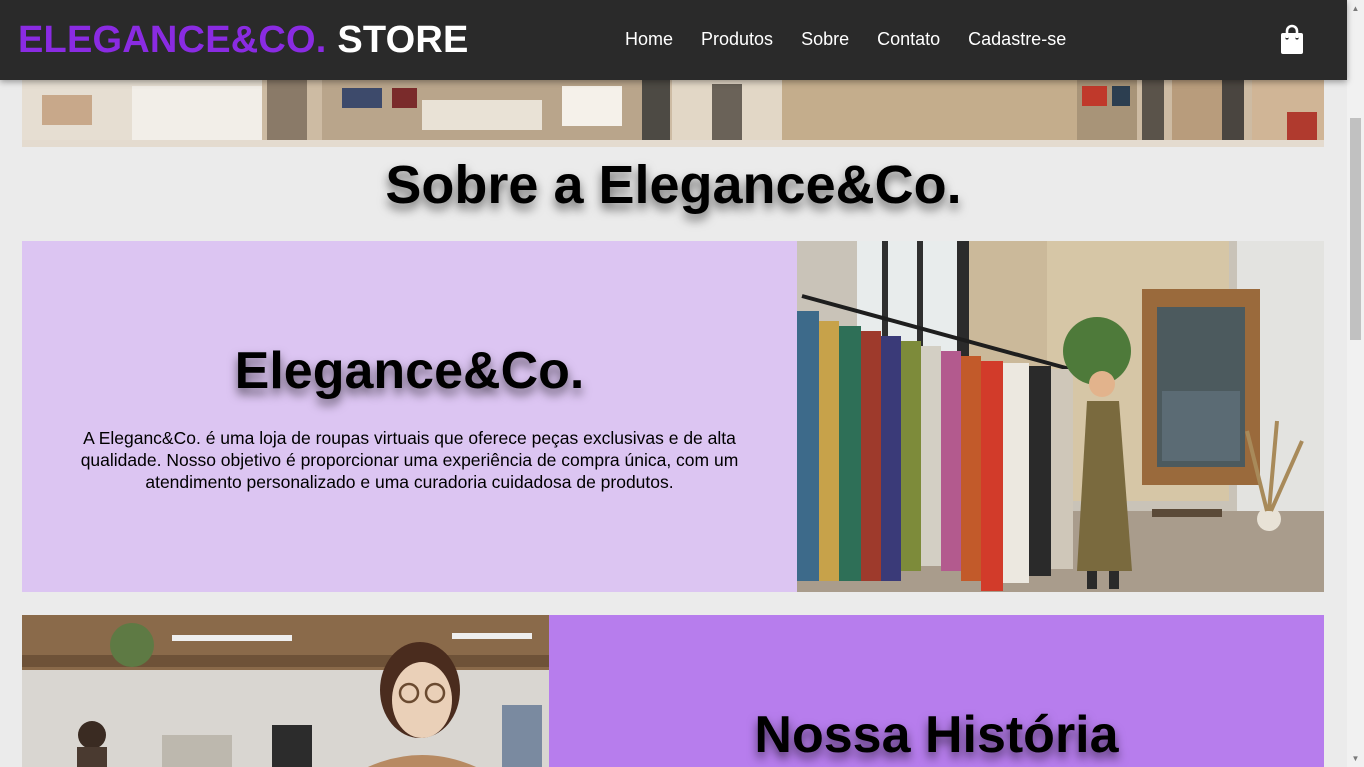  I want to click on history-text-panel: Nossa História, so click(936, 691).